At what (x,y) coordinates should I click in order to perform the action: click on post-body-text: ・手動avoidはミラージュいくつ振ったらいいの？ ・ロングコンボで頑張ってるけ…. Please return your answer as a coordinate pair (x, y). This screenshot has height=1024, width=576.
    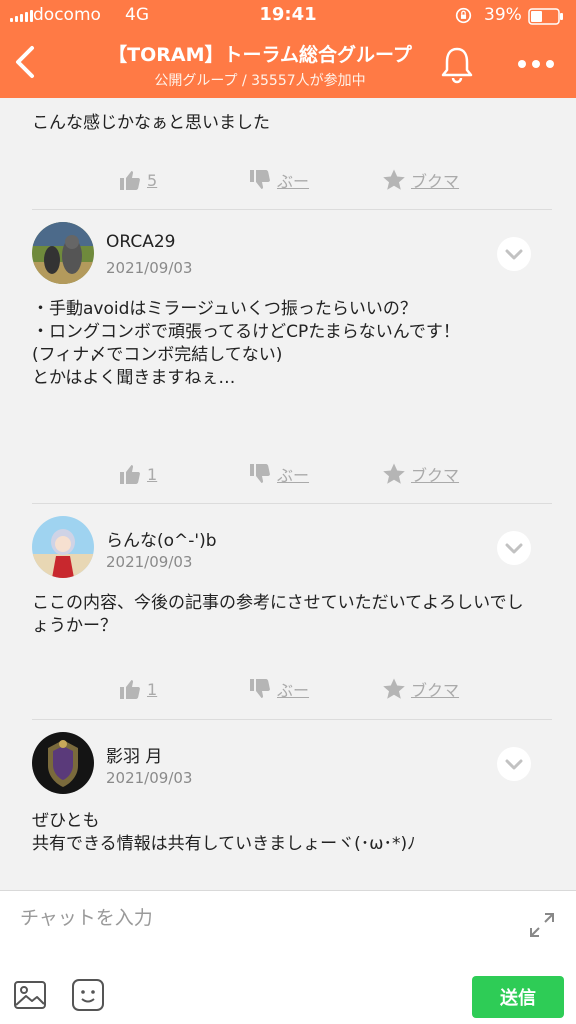
    Looking at the image, I should click on (246, 343).